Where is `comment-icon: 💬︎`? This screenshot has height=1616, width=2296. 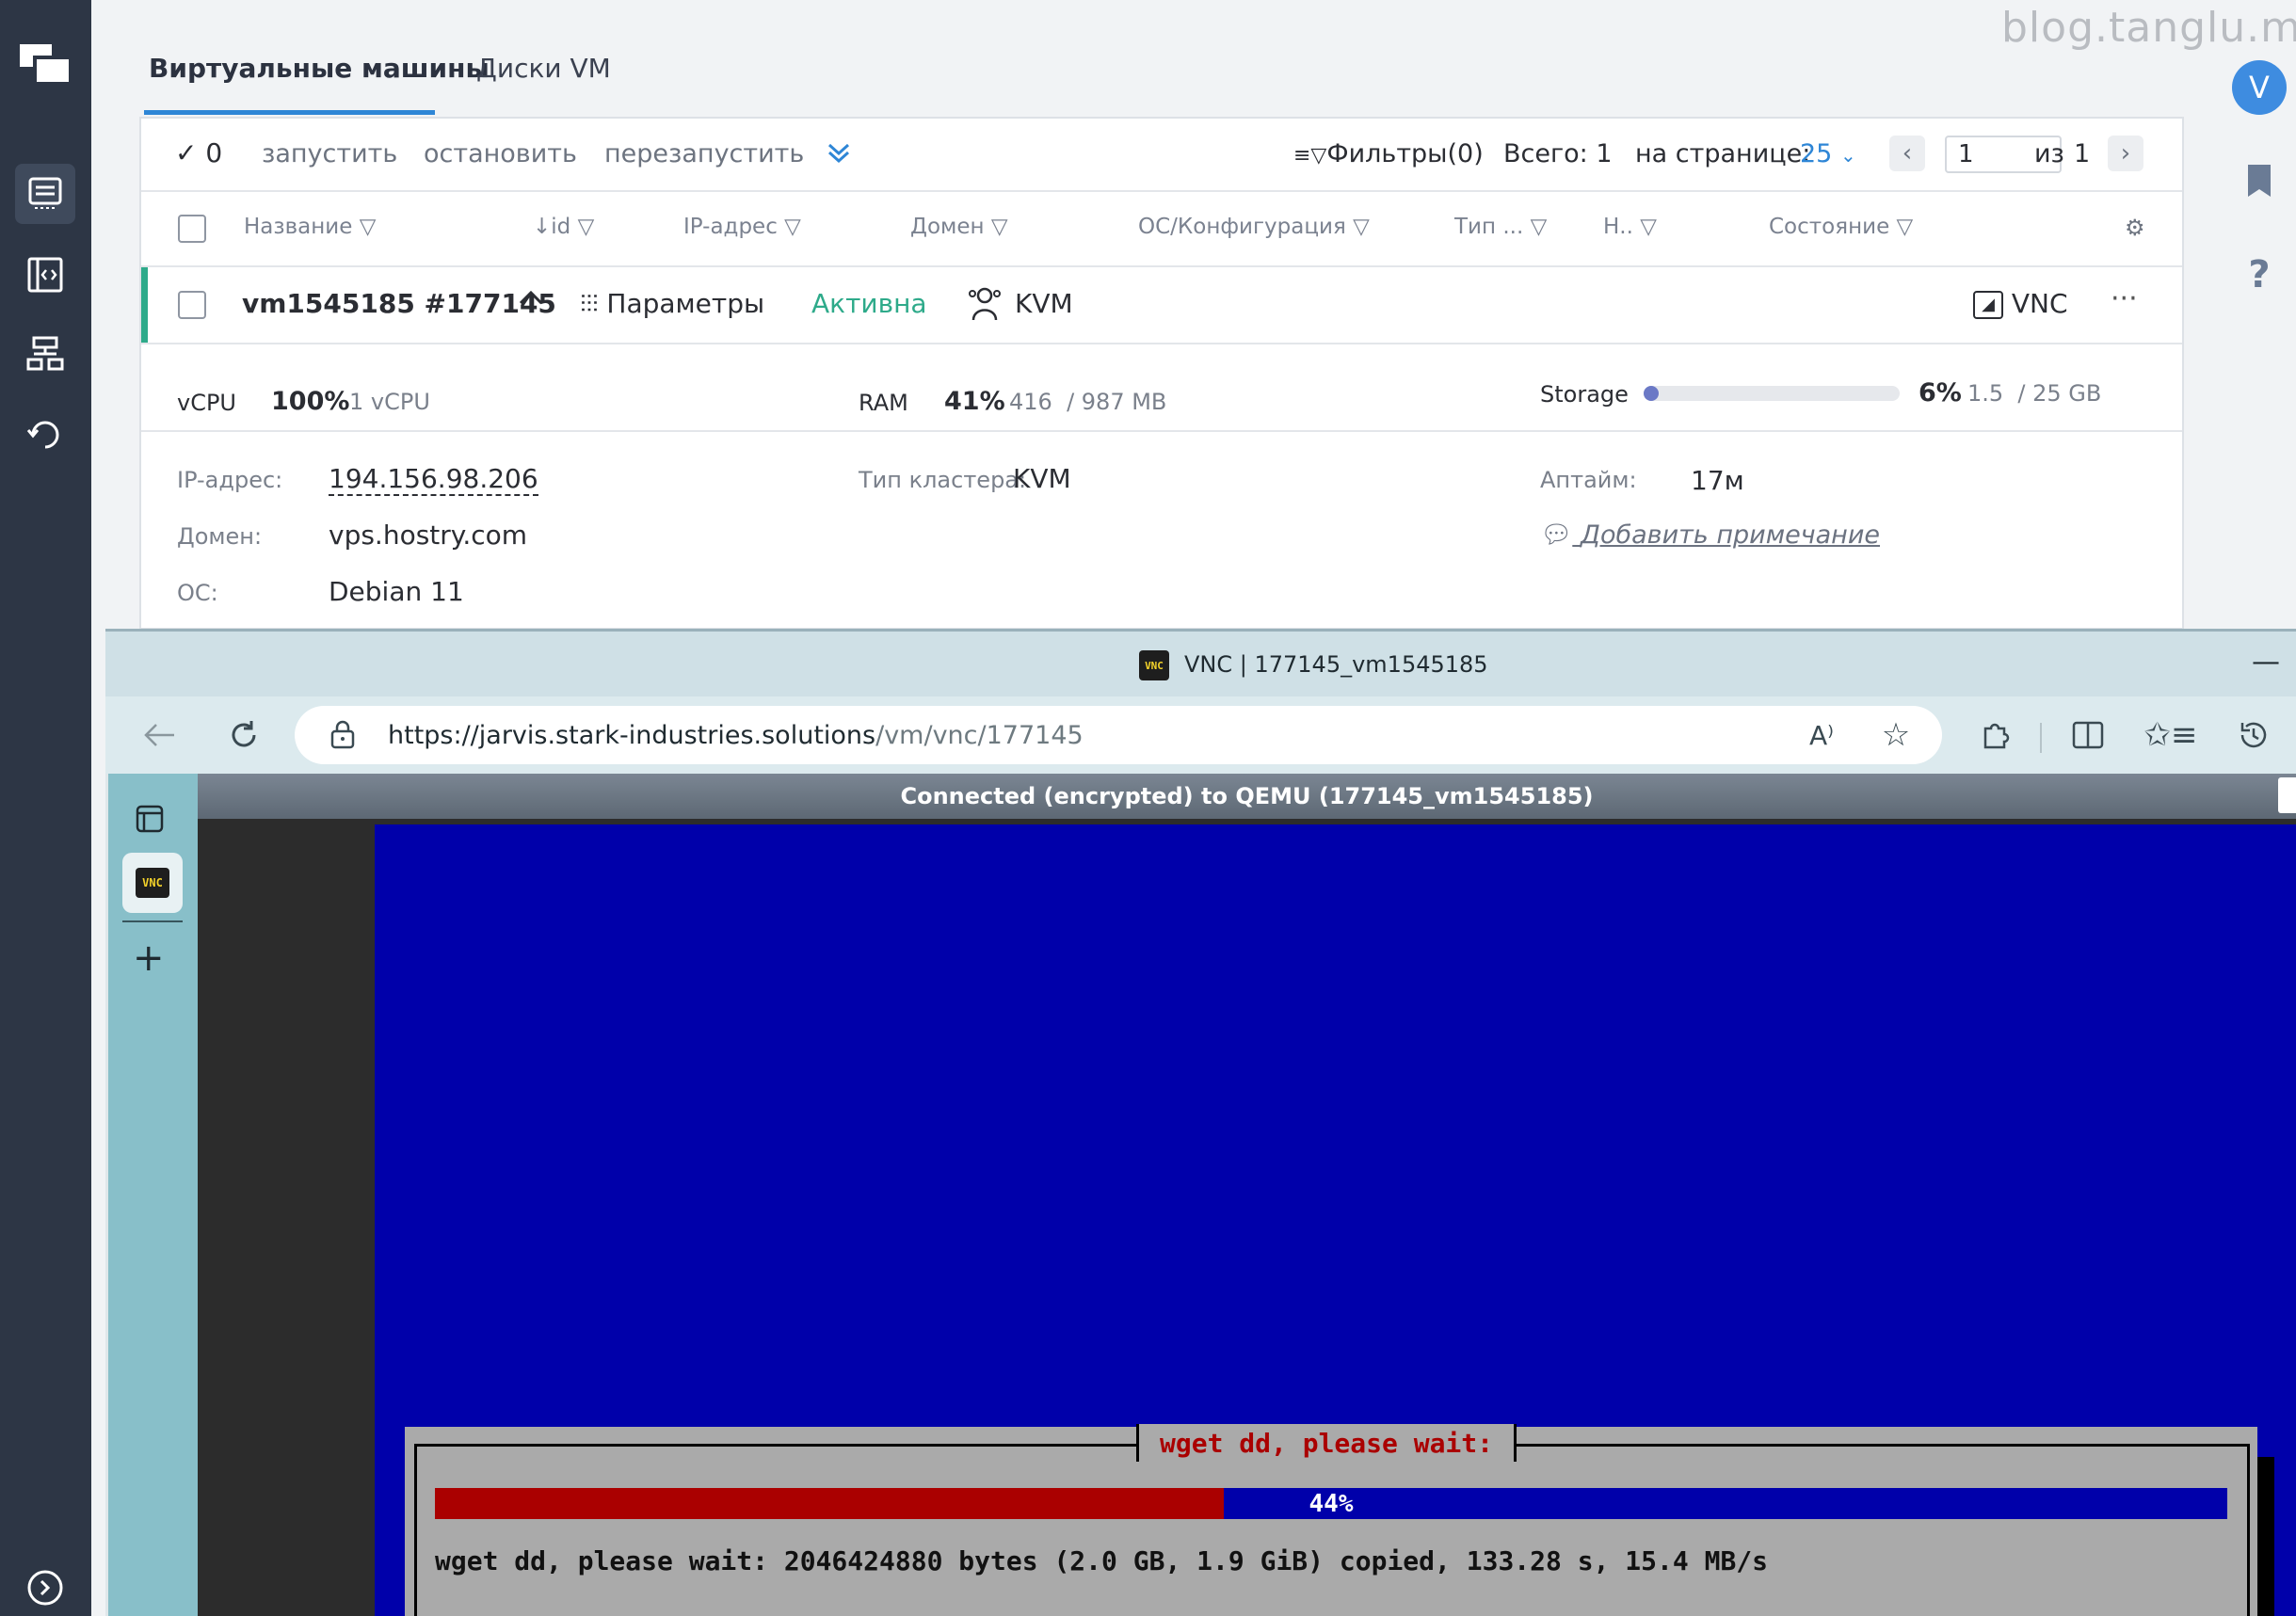
comment-icon: 💬︎ is located at coordinates (1557, 535).